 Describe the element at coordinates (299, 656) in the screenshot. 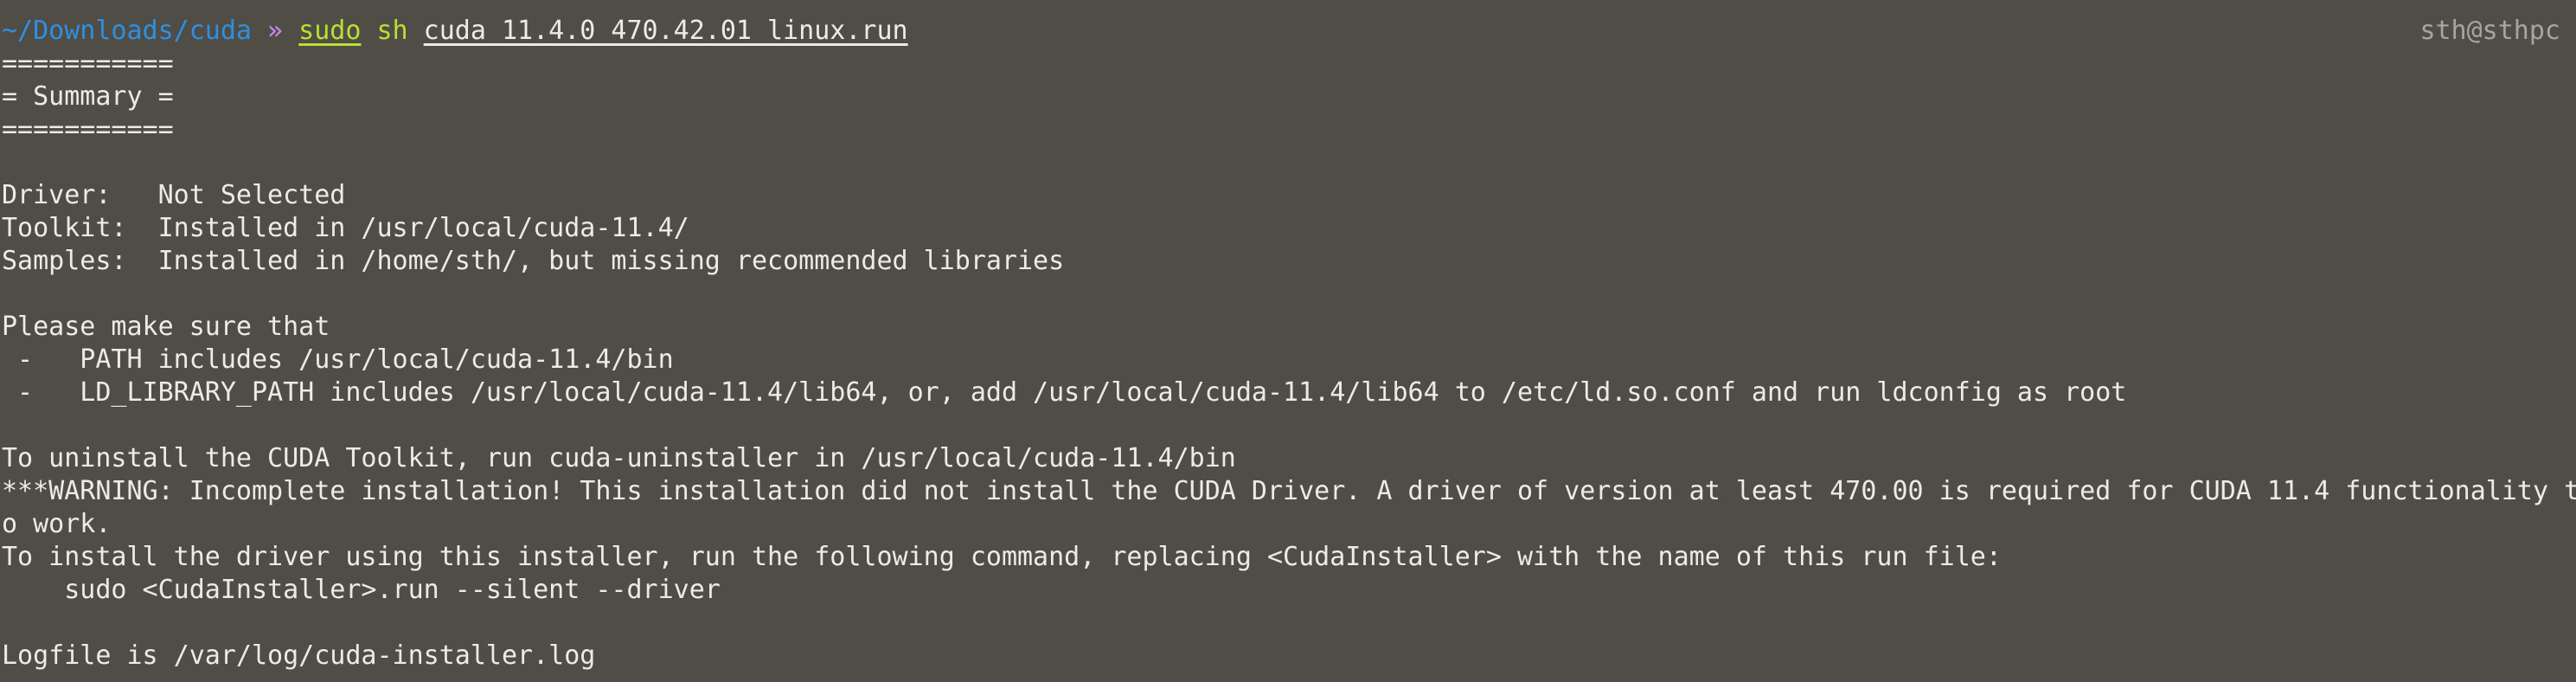

I see `output-line: Logfile is /var/log/cuda-installer.log` at that location.